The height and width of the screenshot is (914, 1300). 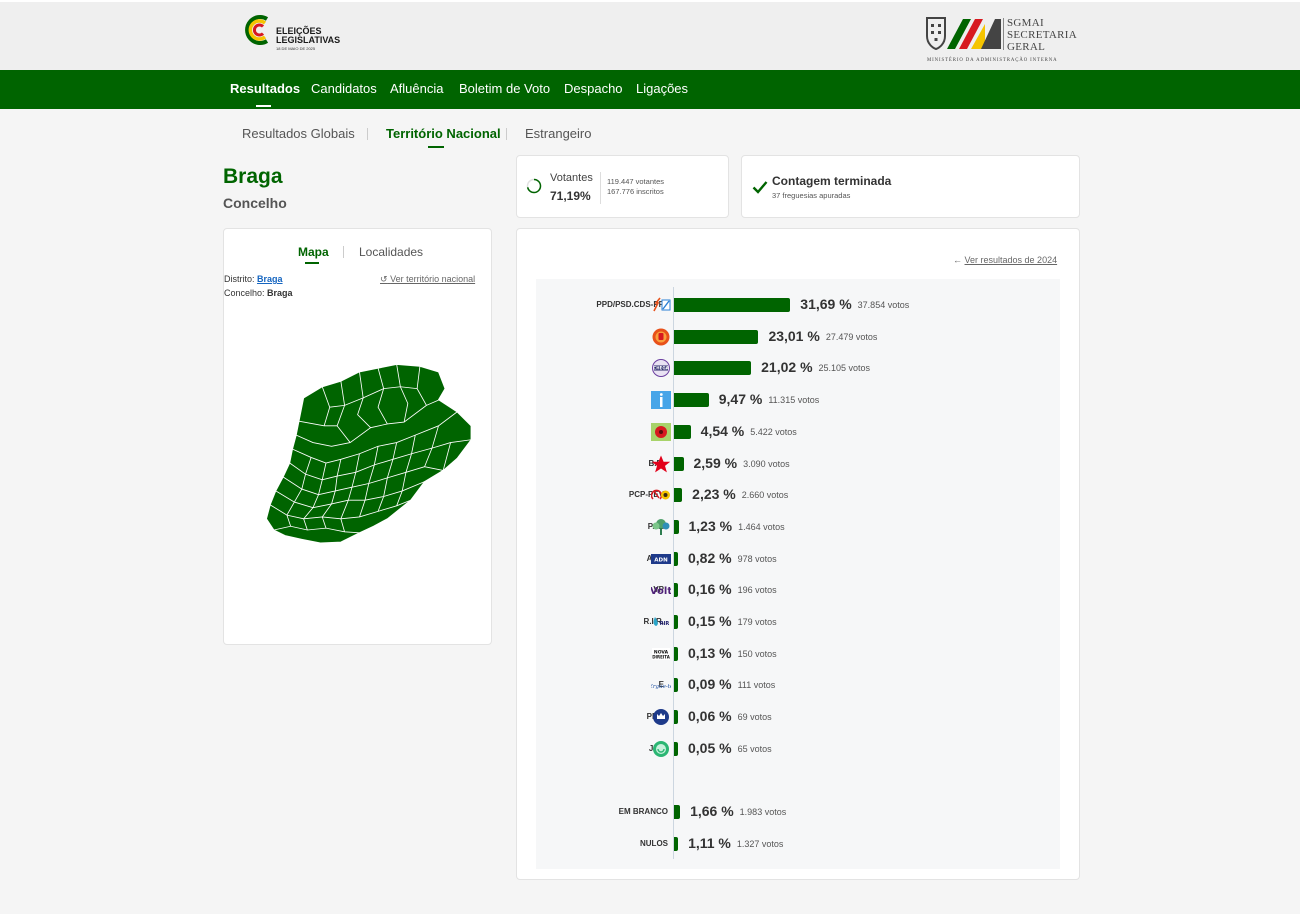 What do you see at coordinates (665, 624) in the screenshot?
I see `svg-text: RIR` at bounding box center [665, 624].